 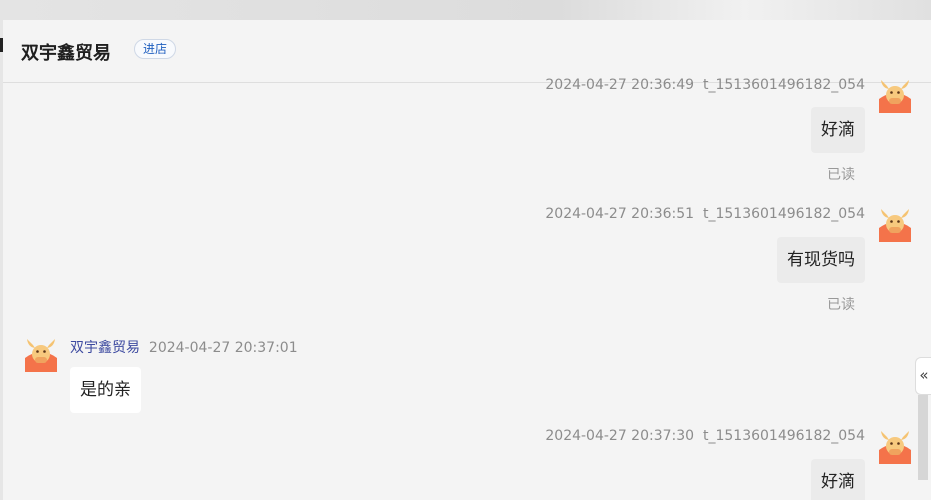 I want to click on chat-header: 双宇鑫贸易 进店, so click(x=467, y=51).